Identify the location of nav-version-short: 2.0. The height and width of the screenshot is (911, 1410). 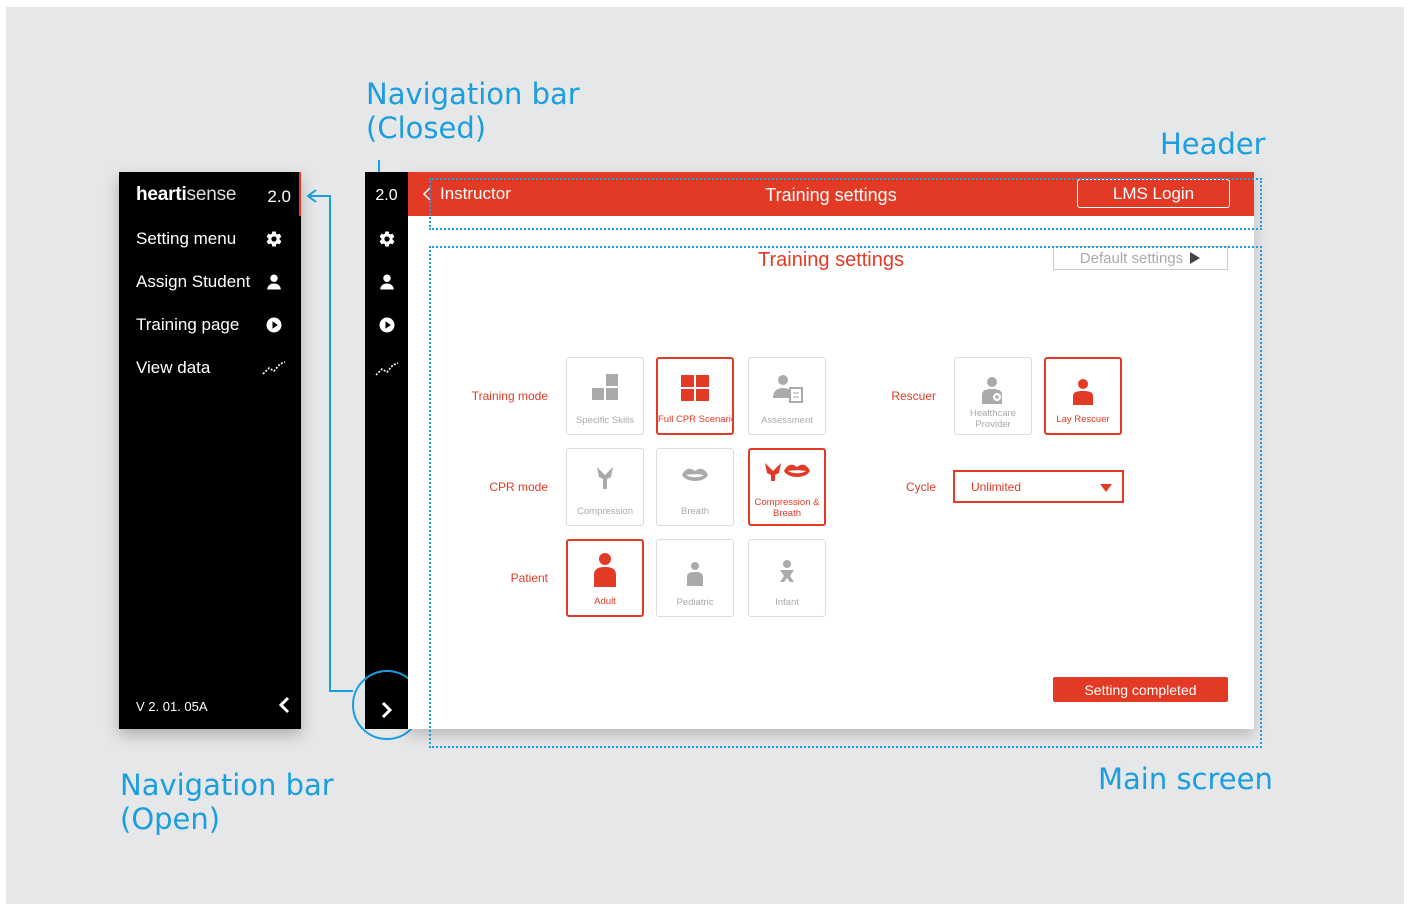
(279, 196).